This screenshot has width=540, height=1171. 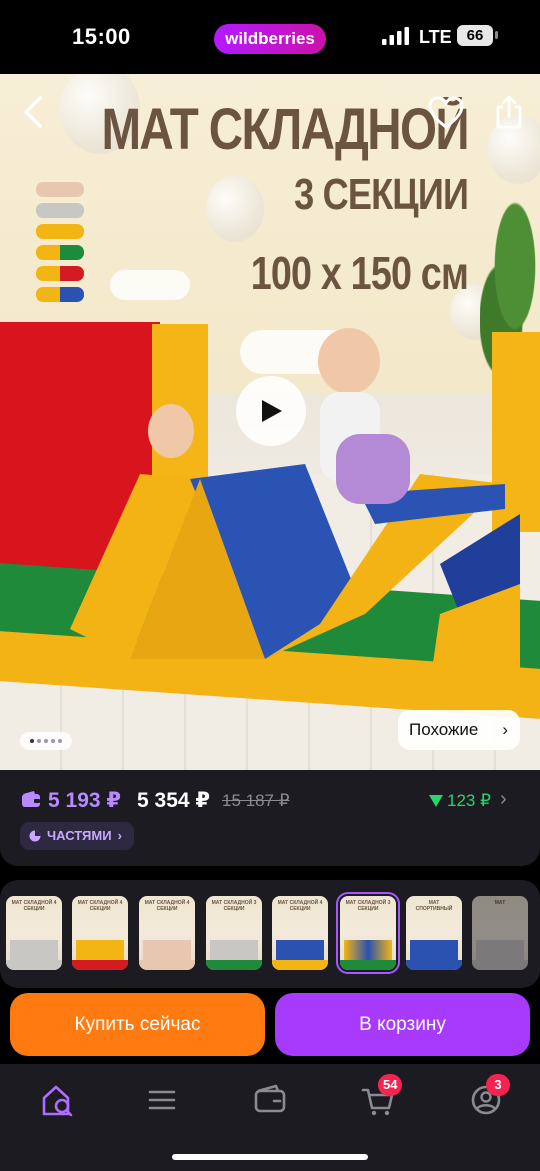 What do you see at coordinates (500, 903) in the screenshot?
I see `thumbnail-title: МАТ` at bounding box center [500, 903].